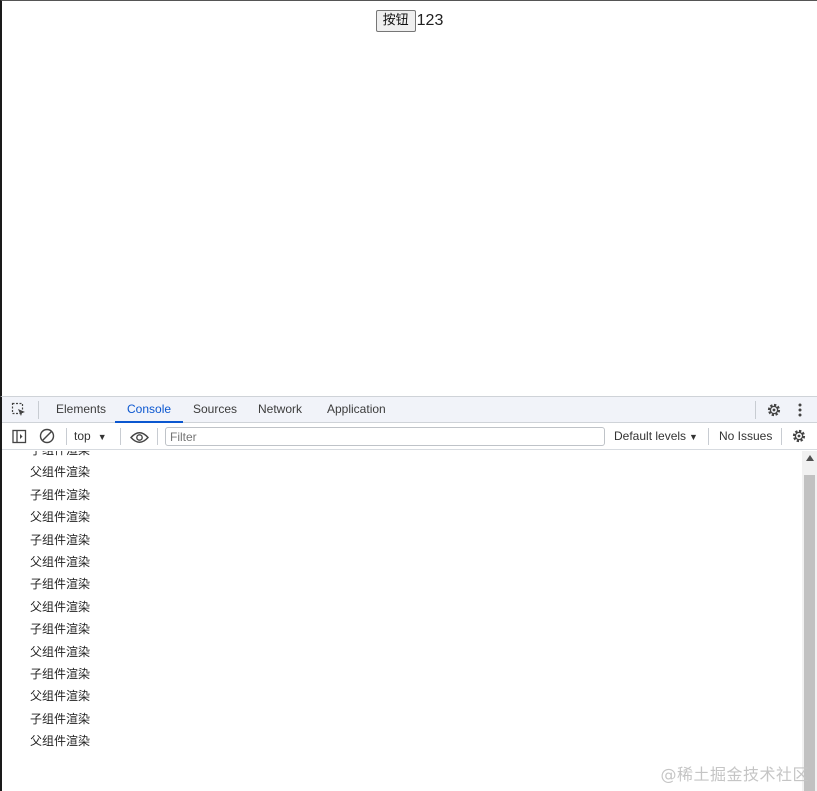 This screenshot has width=817, height=791. Describe the element at coordinates (149, 410) in the screenshot. I see `tab-console: Console` at that location.